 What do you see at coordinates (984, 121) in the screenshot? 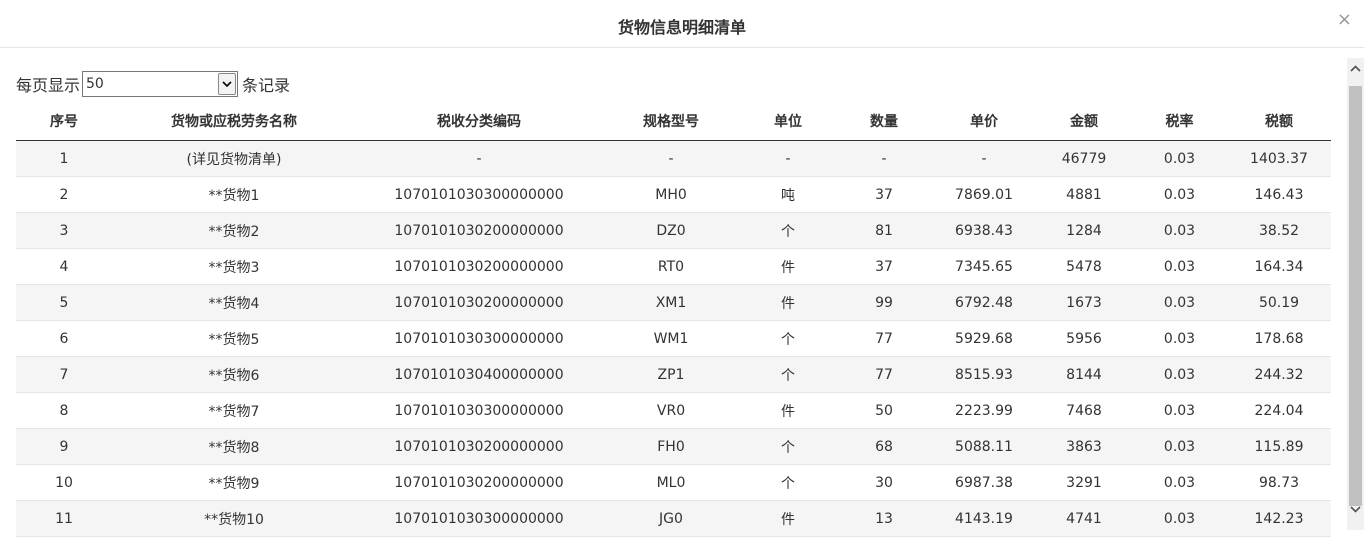
I see `column-header-unit-price: 单价` at bounding box center [984, 121].